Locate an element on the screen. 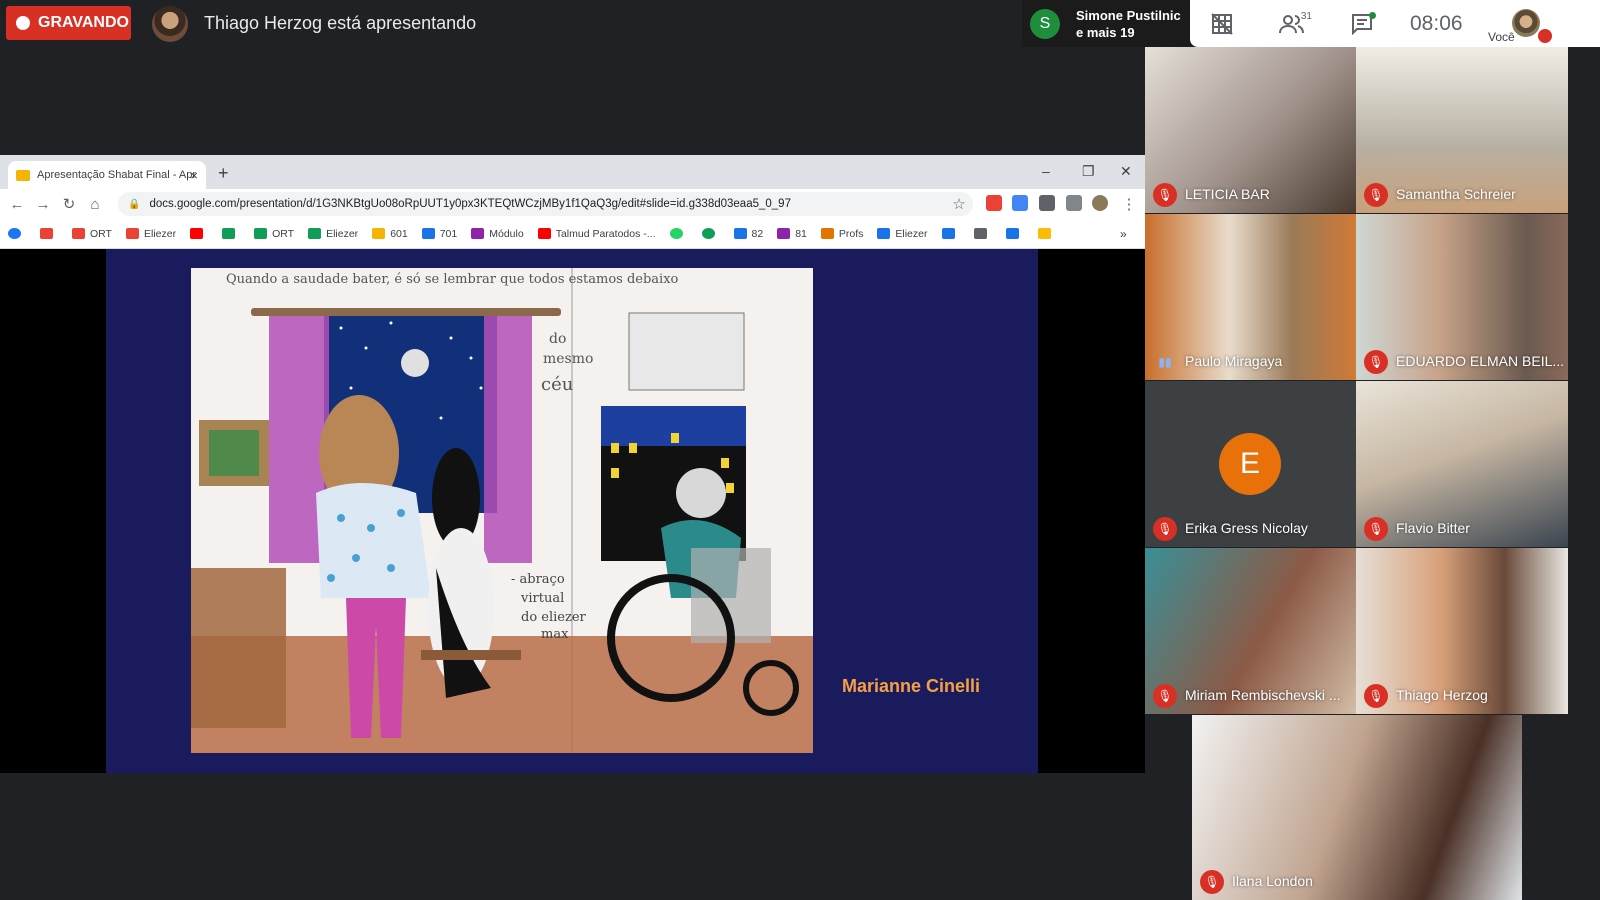 The height and width of the screenshot is (900, 1600). menu-icon: ⋮ is located at coordinates (1129, 204).